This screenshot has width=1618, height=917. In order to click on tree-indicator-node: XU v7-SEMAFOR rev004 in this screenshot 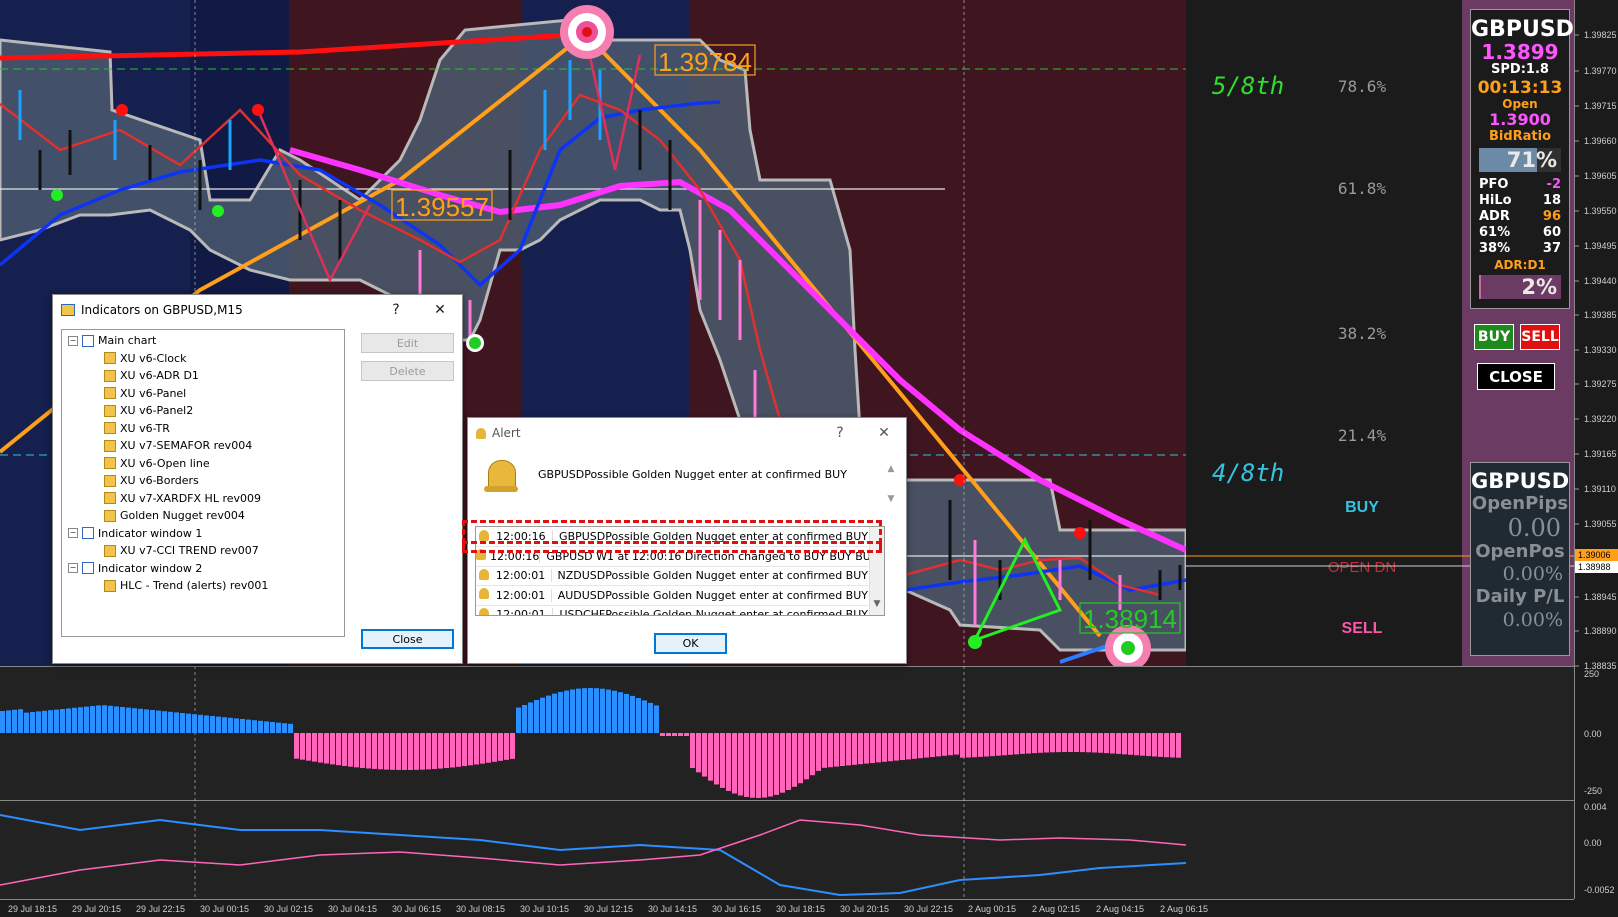, I will do `click(178, 445)`.